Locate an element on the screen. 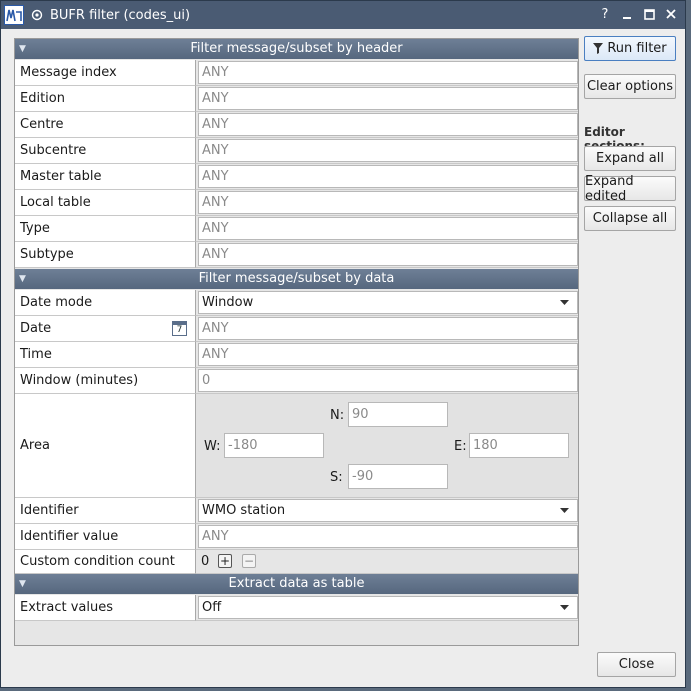 The height and width of the screenshot is (691, 691). date-mode-select: Window is located at coordinates (388, 302).